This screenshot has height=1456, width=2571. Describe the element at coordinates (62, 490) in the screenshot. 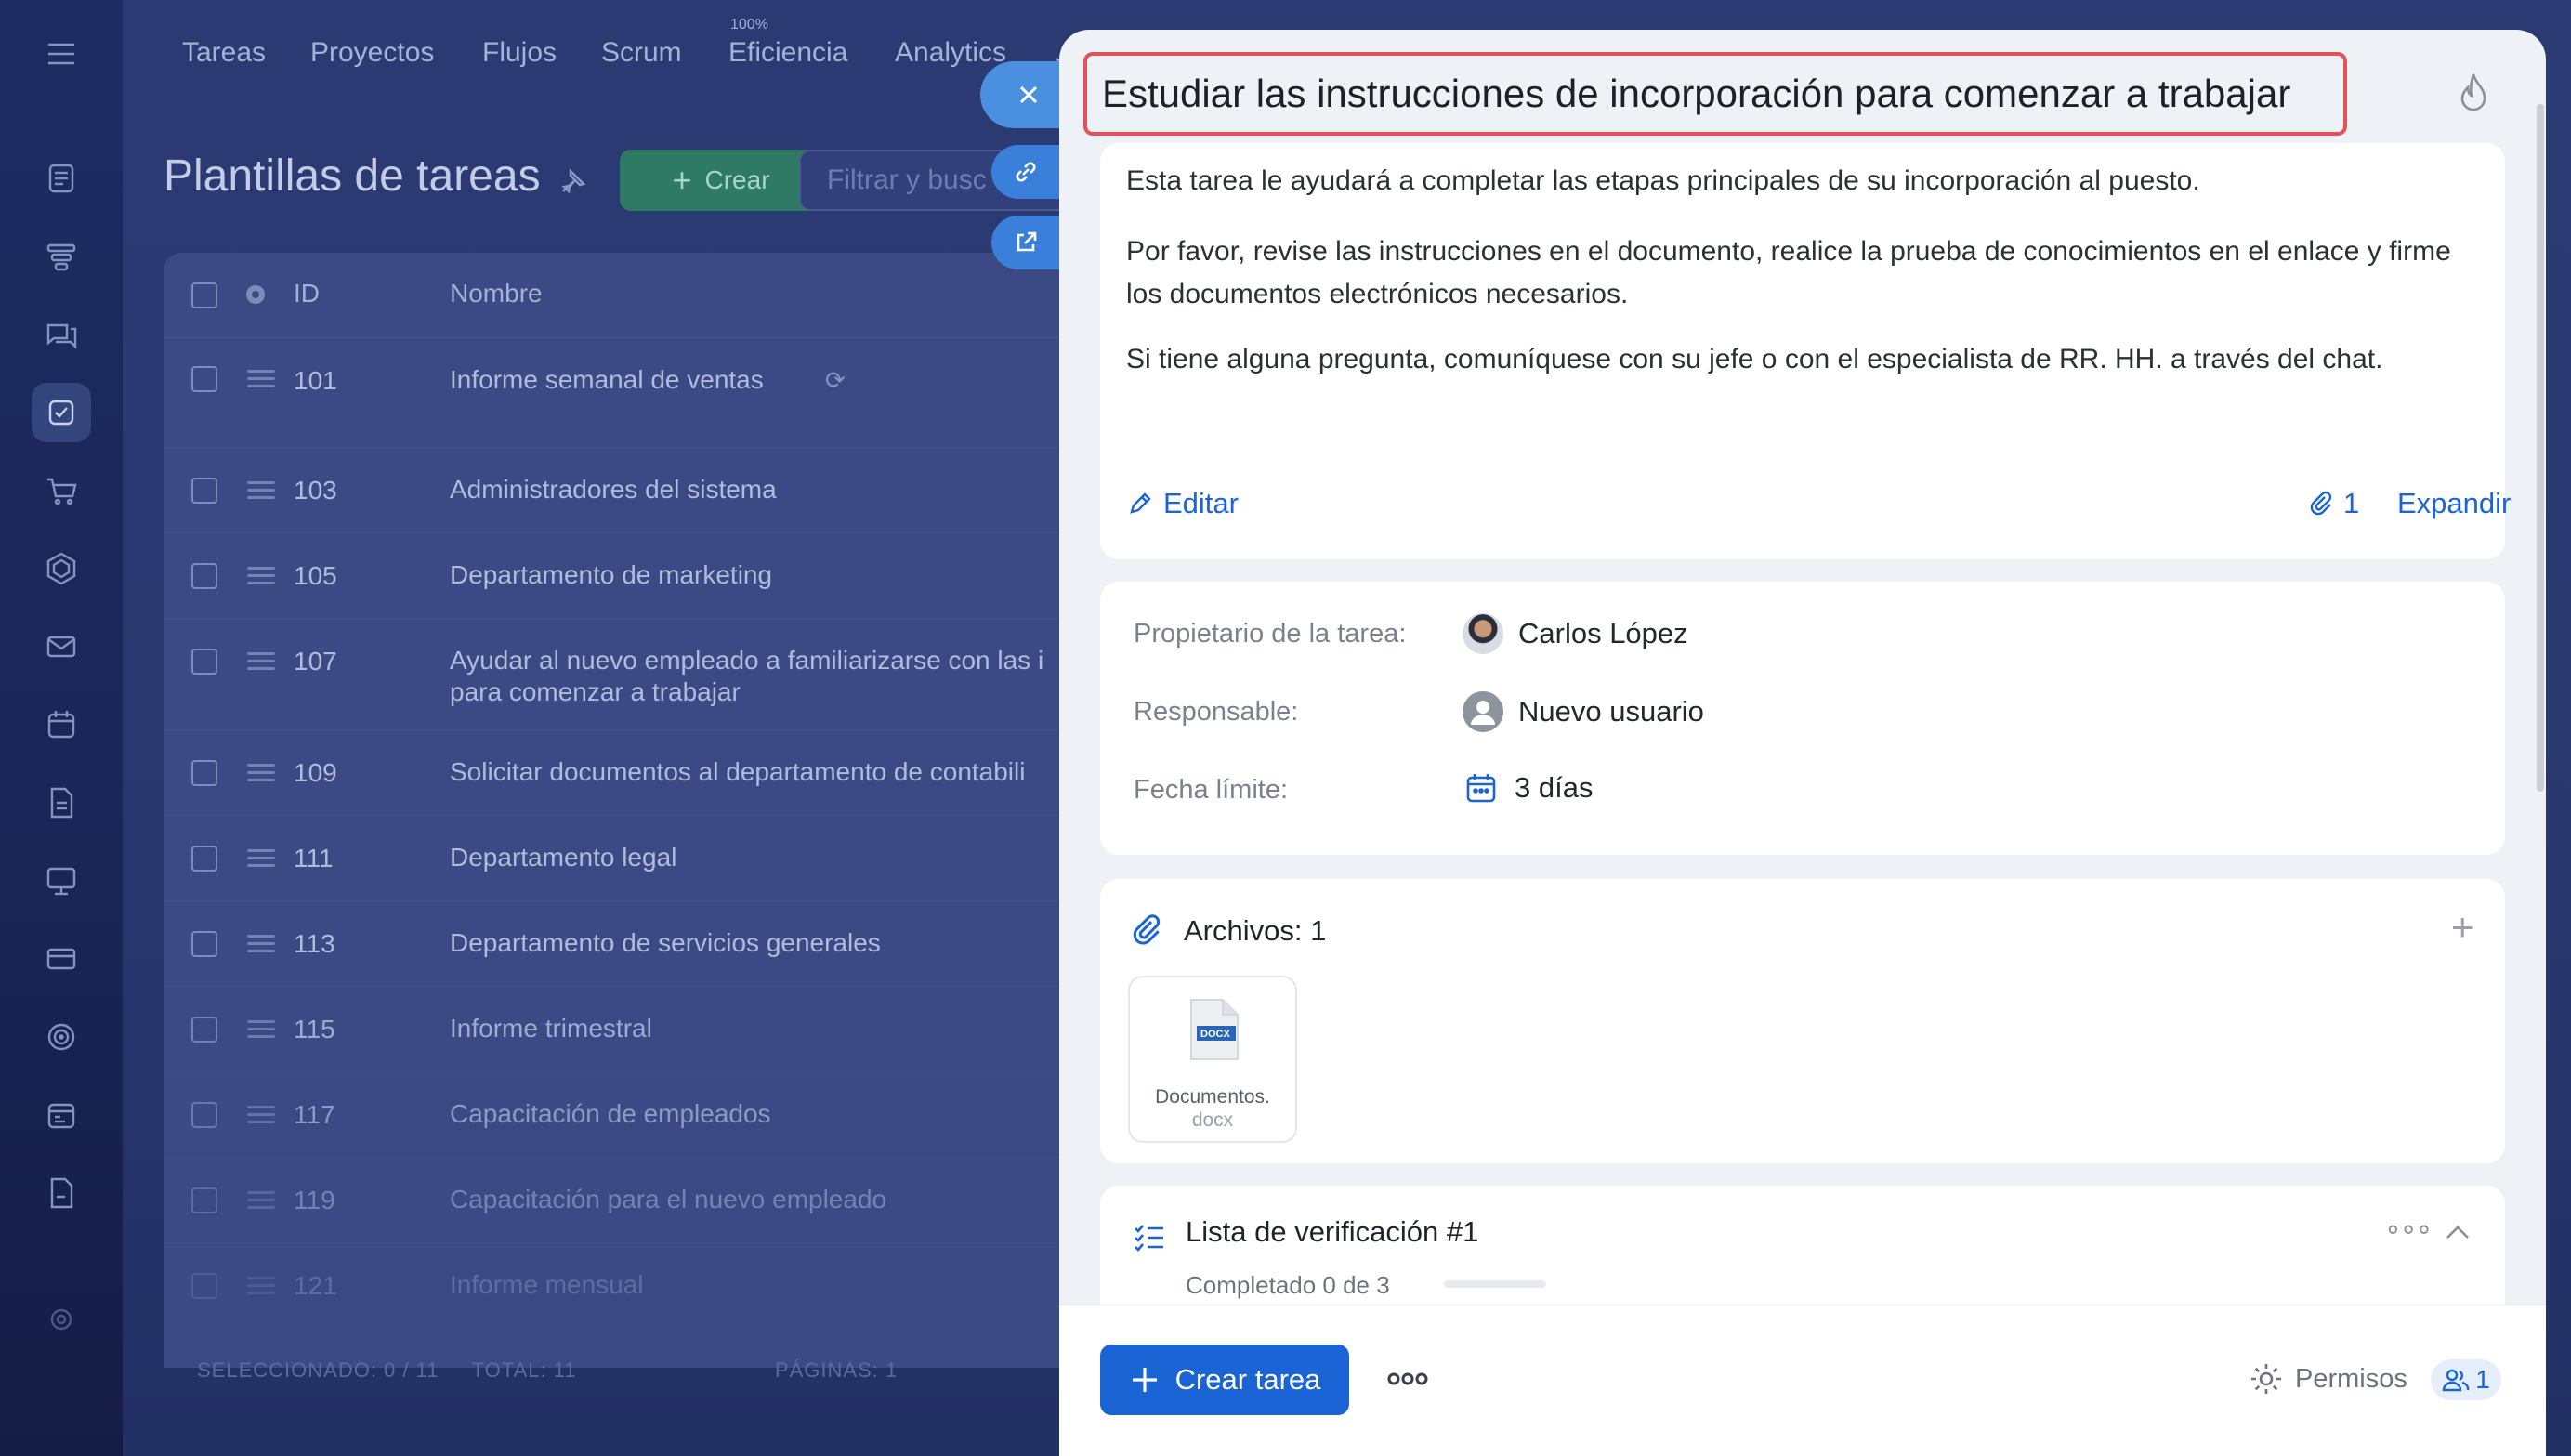

I see `cart-icon` at that location.